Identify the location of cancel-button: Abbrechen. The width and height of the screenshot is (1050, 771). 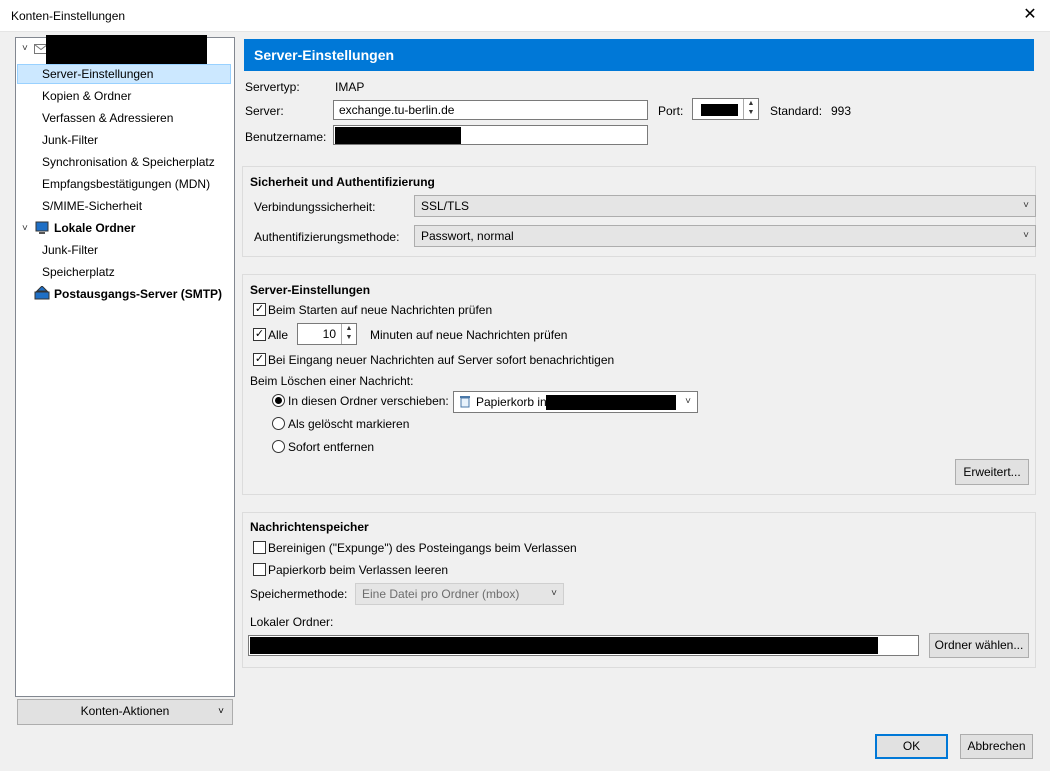
(996, 746).